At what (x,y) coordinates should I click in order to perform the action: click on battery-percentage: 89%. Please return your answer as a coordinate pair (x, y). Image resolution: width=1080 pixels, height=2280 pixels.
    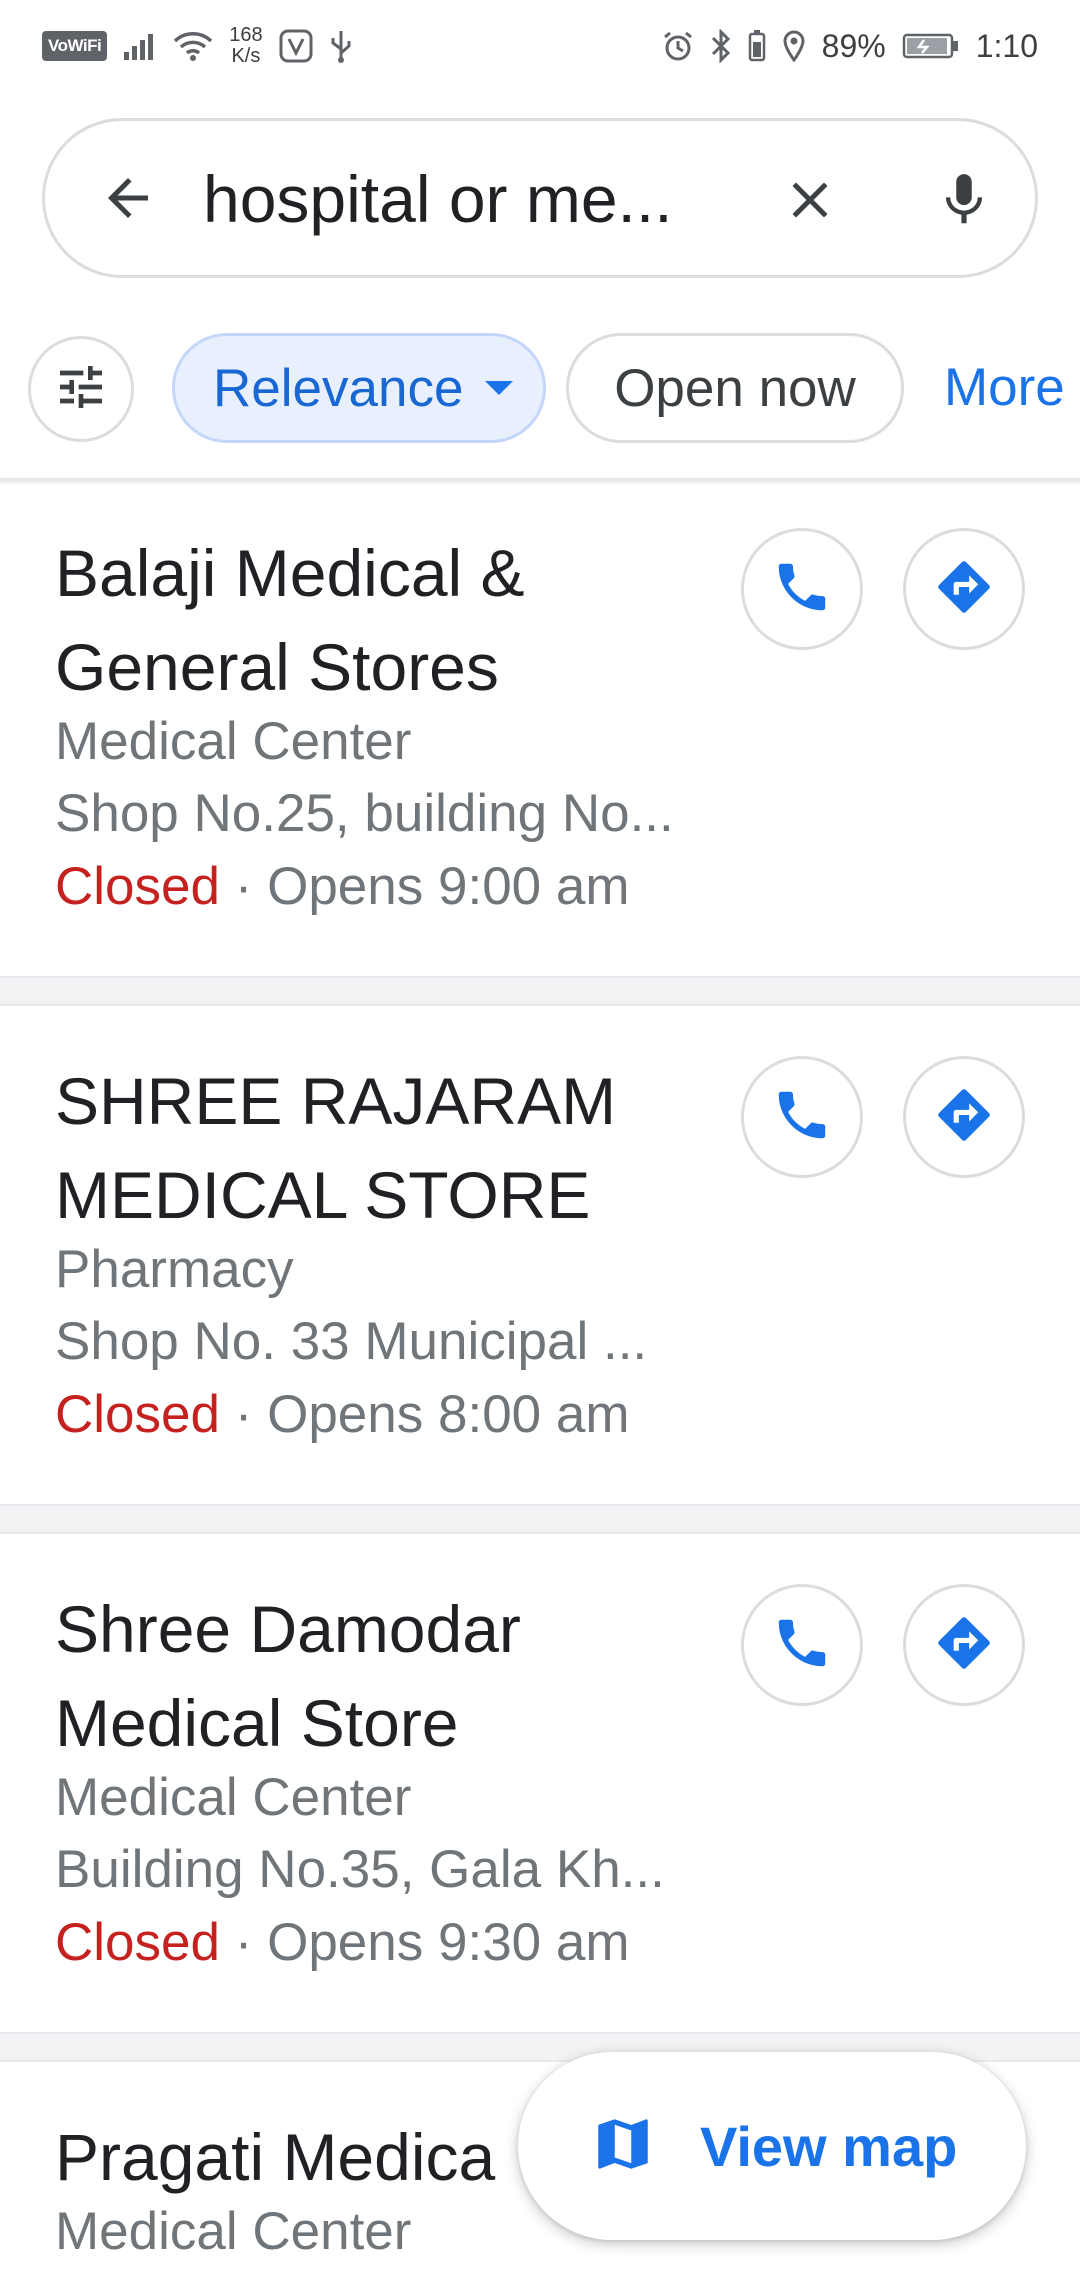
    Looking at the image, I should click on (853, 45).